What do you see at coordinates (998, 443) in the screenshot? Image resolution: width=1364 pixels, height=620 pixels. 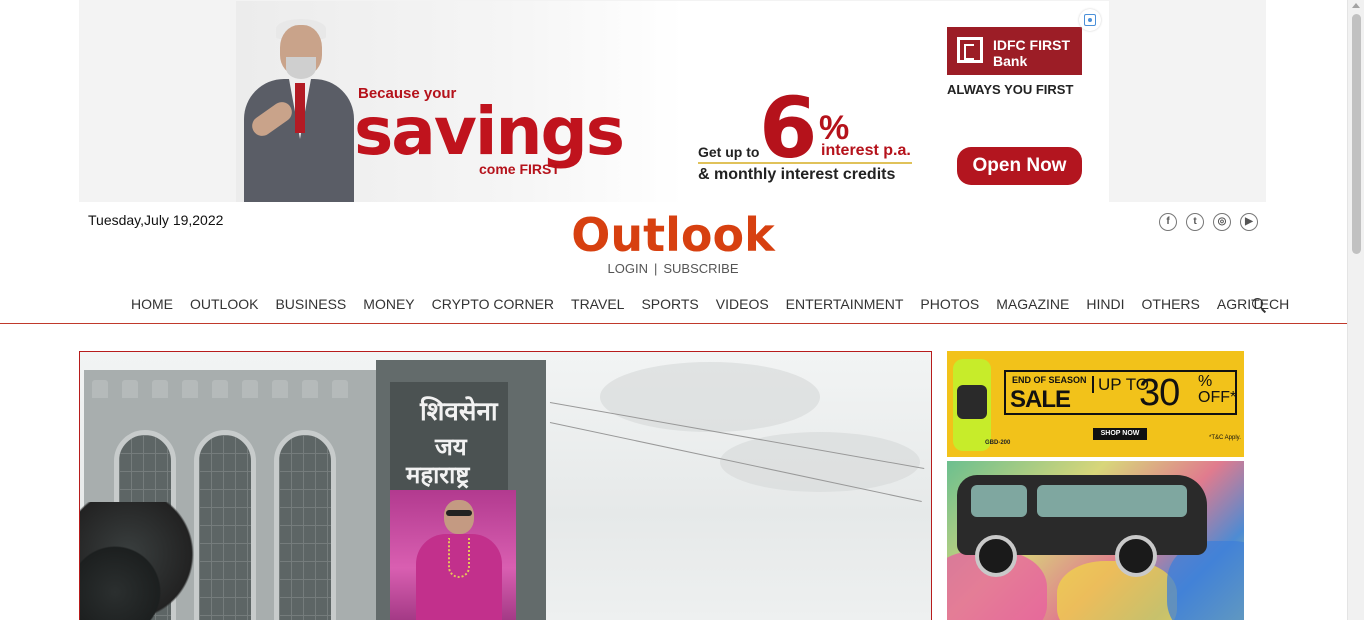 I see `watch-model: GBD-200` at bounding box center [998, 443].